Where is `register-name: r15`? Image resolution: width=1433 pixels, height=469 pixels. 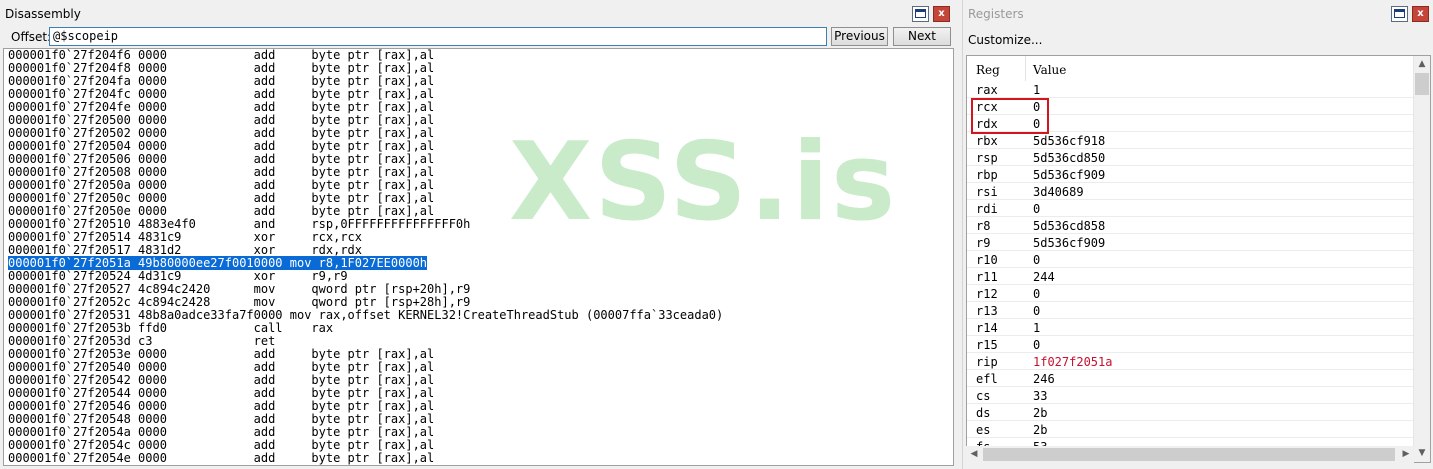
register-name: r15 is located at coordinates (987, 345).